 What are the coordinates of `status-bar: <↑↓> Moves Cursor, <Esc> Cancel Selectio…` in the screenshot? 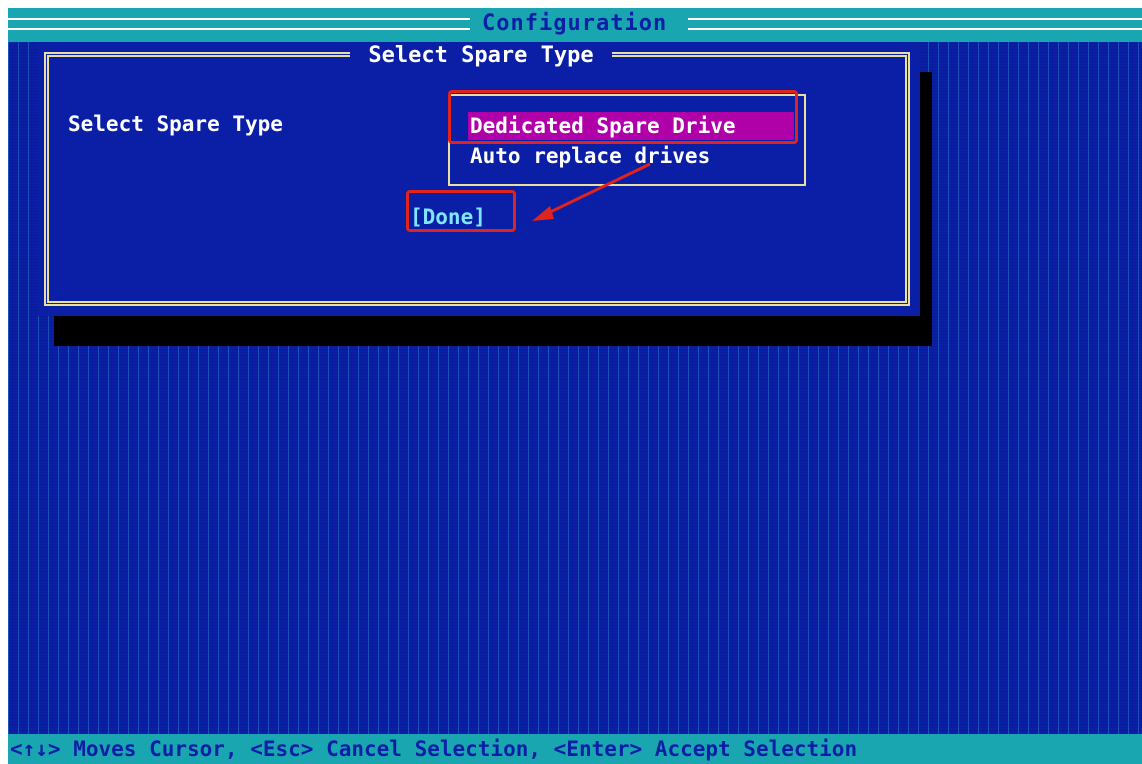 It's located at (575, 749).